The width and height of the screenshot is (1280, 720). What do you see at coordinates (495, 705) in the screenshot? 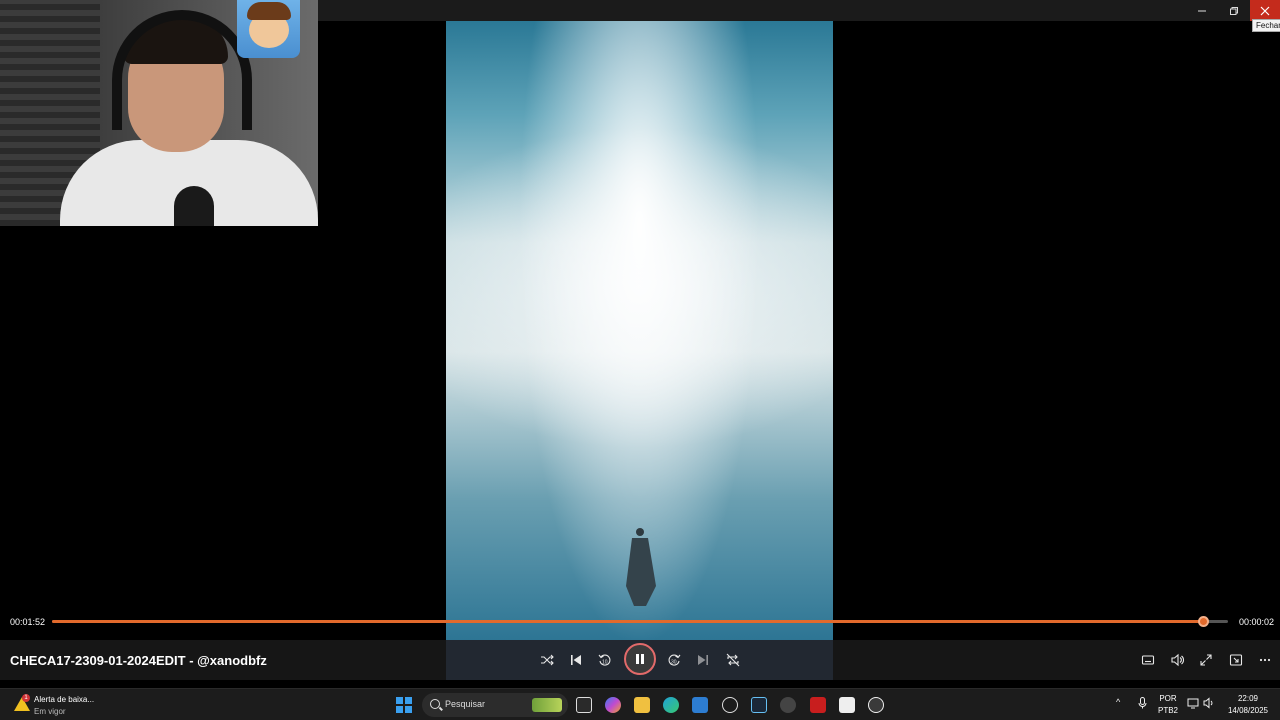
I see `taskbar-search: Pesquisar` at bounding box center [495, 705].